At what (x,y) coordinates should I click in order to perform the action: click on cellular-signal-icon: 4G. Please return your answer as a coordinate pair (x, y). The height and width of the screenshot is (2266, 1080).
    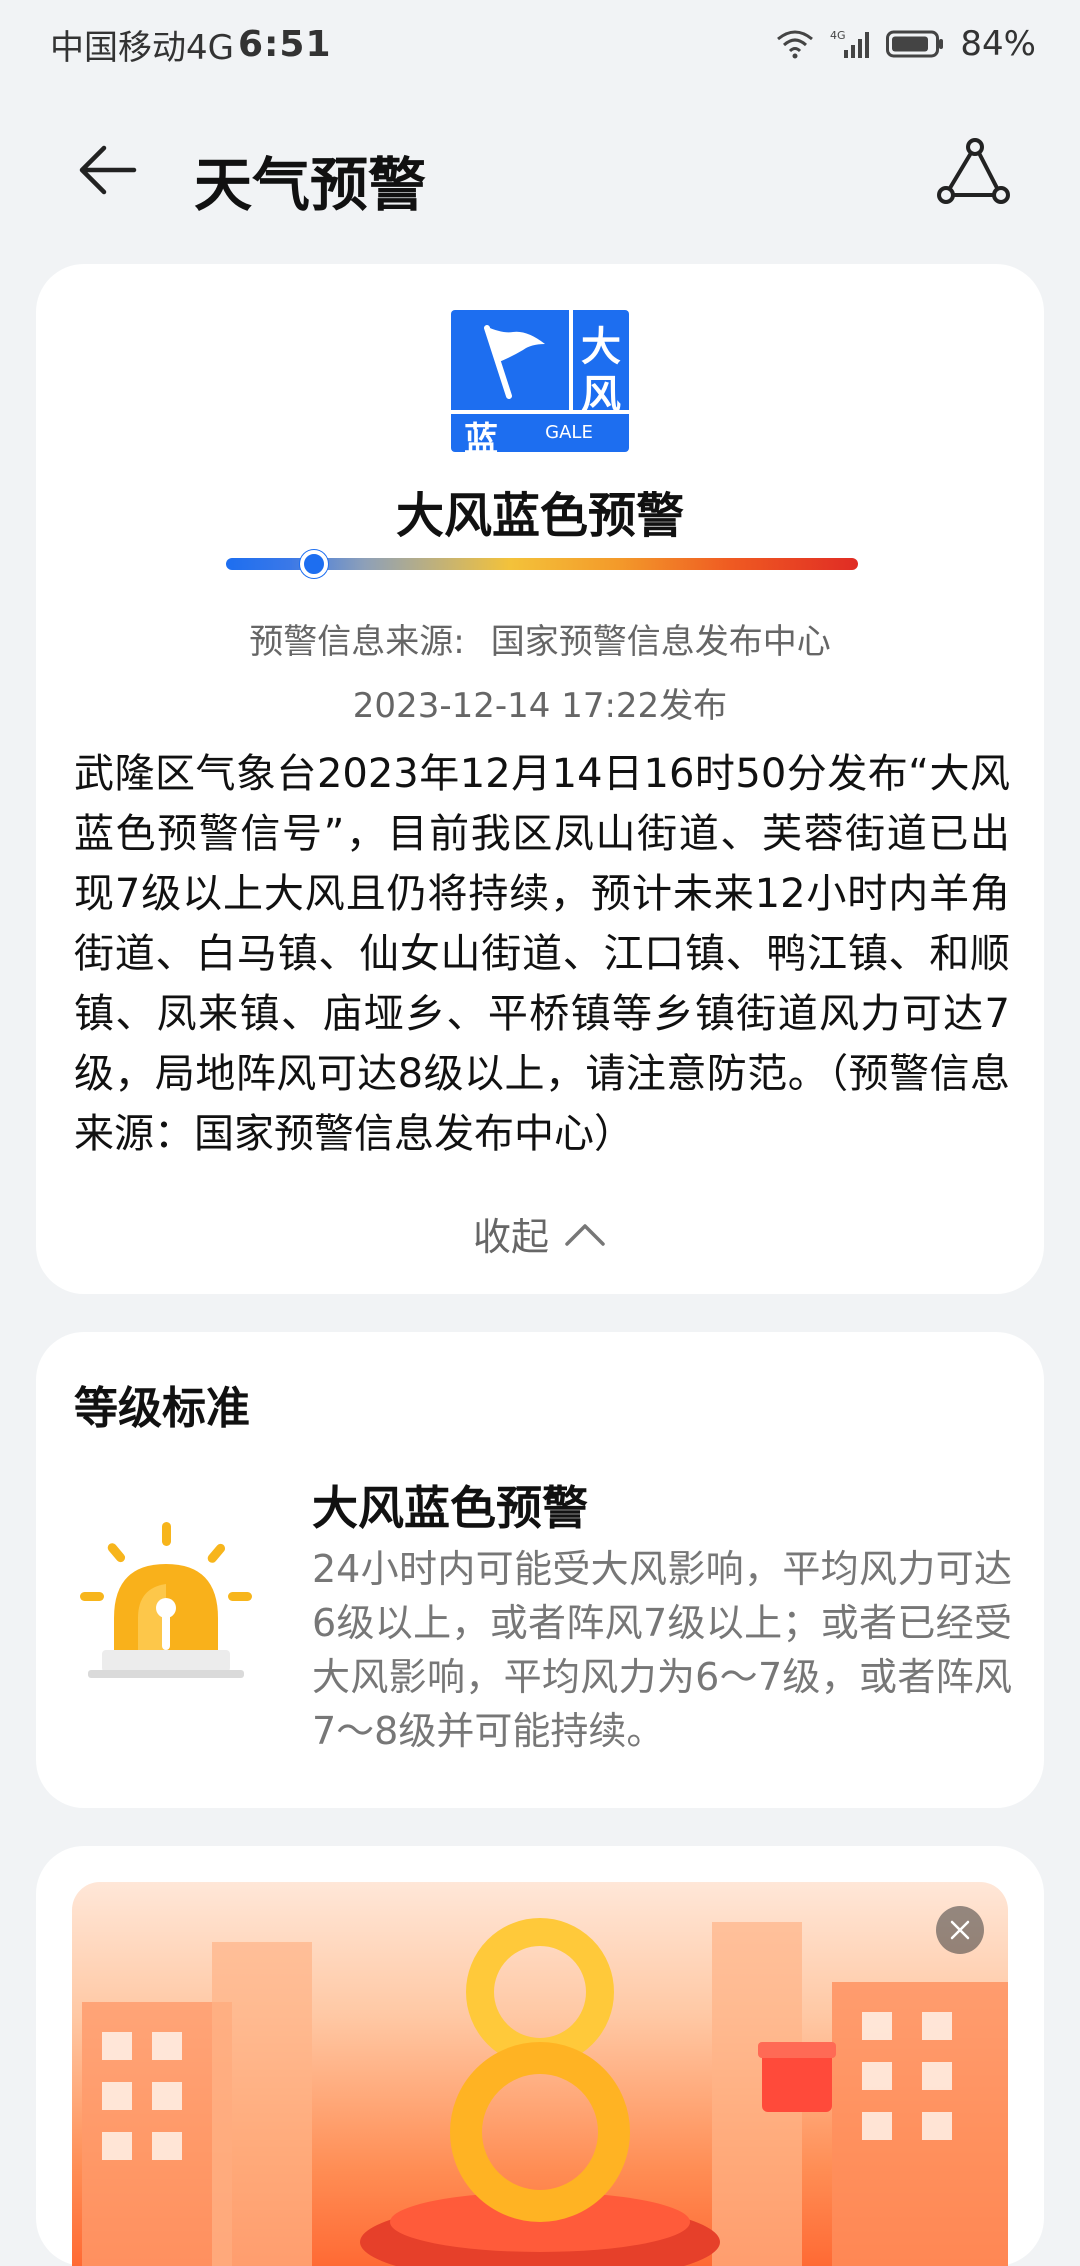
    Looking at the image, I should click on (850, 44).